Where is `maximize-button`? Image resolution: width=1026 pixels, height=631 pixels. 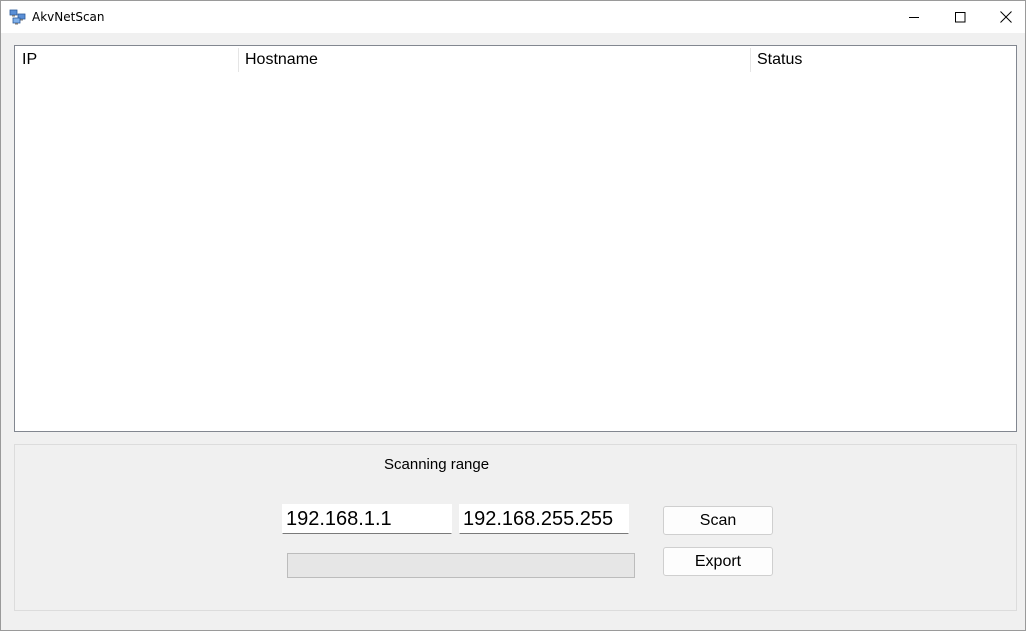 maximize-button is located at coordinates (960, 17).